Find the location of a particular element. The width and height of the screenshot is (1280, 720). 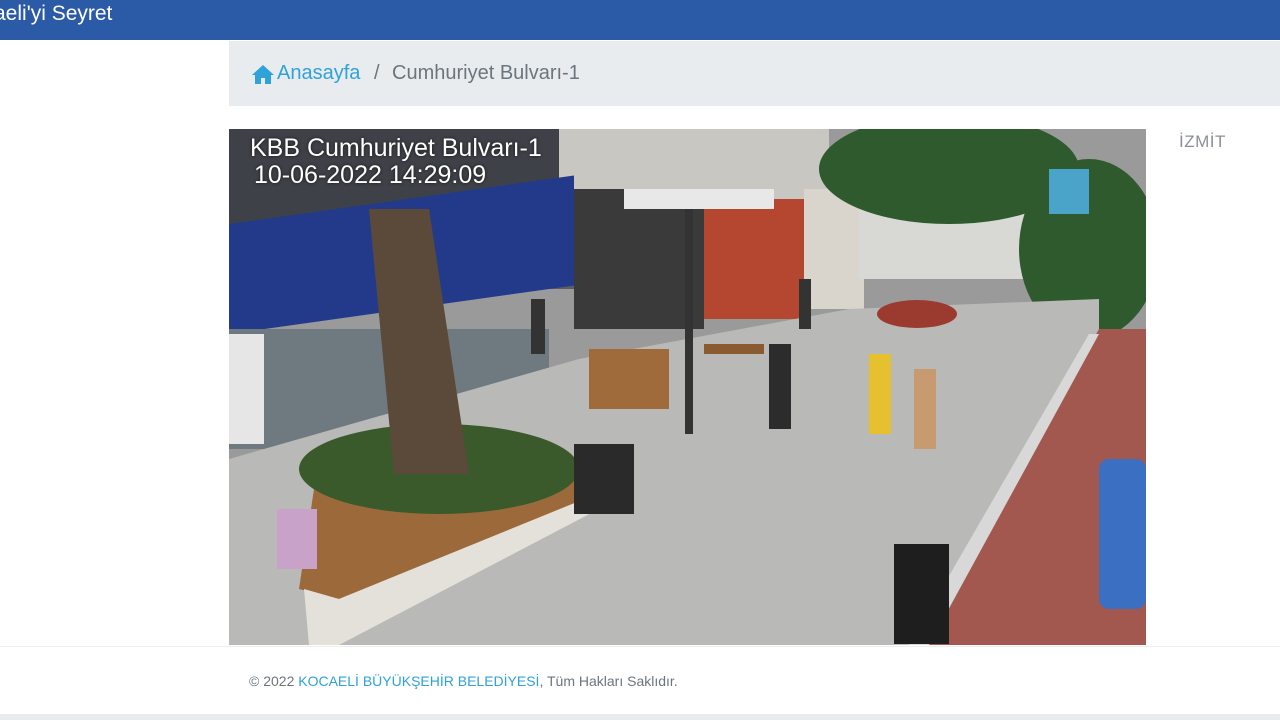

org-link: KOCAELİ BÜYÜKŞEHİR BELEDİYESİ is located at coordinates (418, 681).